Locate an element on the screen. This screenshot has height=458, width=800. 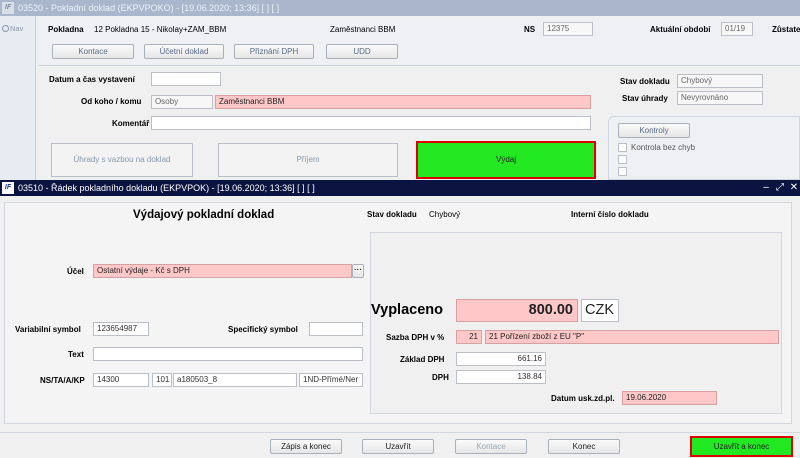
maximize-icon: ⤢ is located at coordinates (780, 188).